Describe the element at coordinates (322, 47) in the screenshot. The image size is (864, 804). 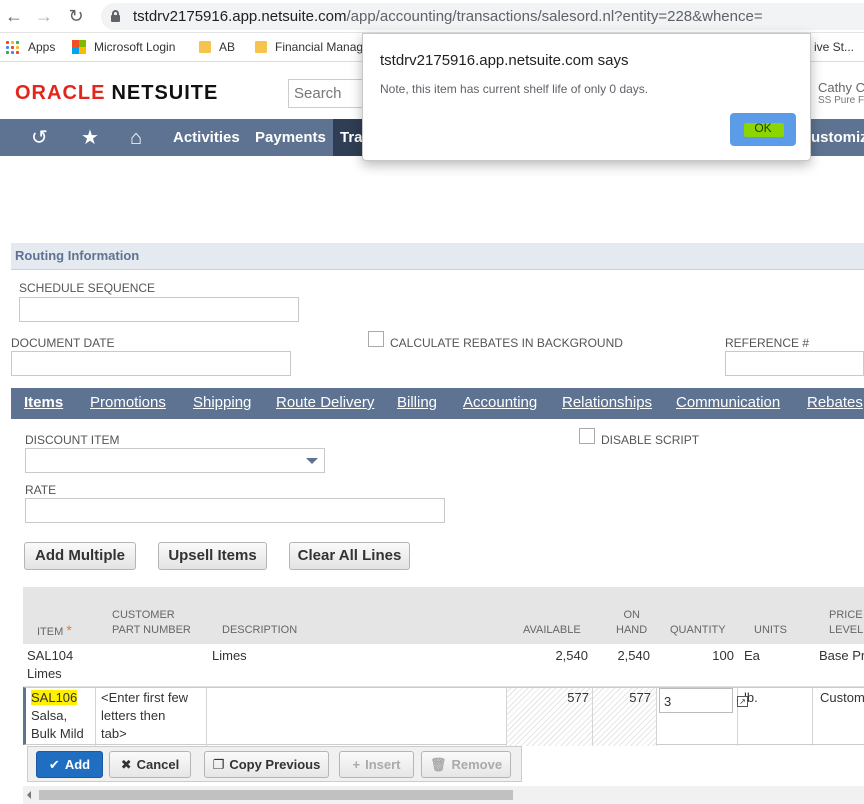
I see `bookmark-label: Financial Manage` at that location.